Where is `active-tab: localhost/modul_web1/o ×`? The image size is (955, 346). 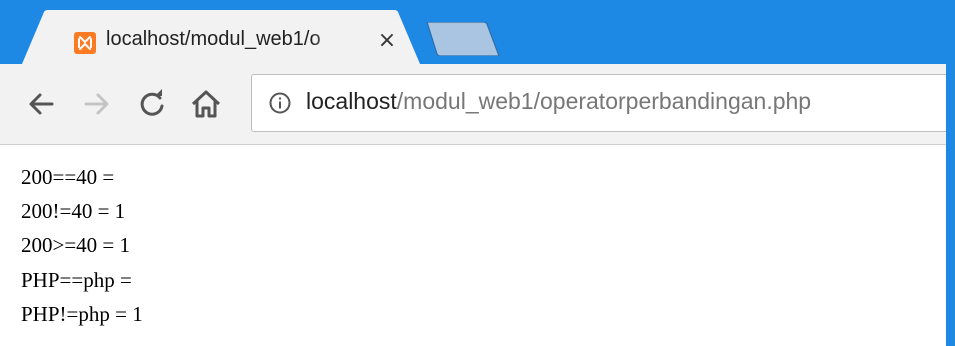 active-tab: localhost/modul_web1/o × is located at coordinates (222, 37).